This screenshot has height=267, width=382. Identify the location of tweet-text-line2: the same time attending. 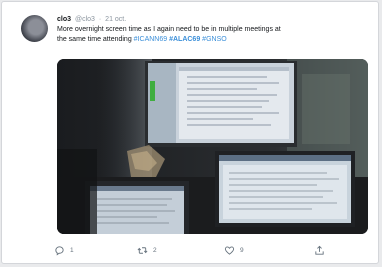
(94, 39).